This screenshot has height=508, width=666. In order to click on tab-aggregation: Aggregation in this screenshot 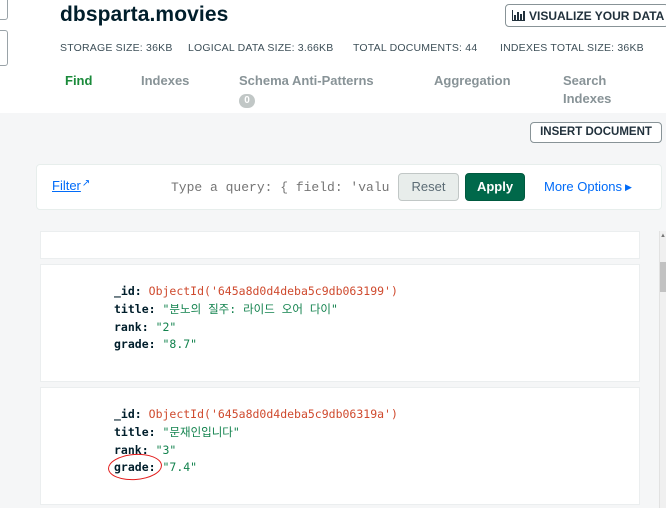, I will do `click(472, 81)`.